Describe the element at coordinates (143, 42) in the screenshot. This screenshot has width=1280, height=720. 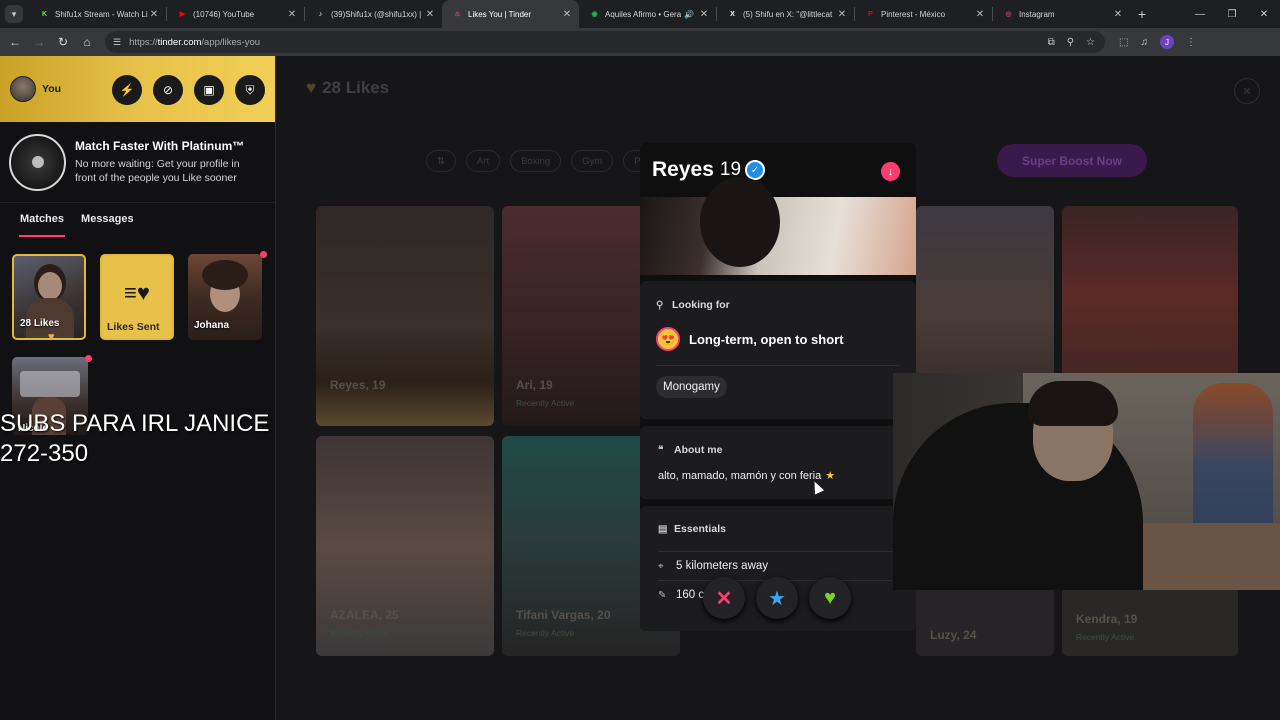
I see `url-scheme: https://` at that location.